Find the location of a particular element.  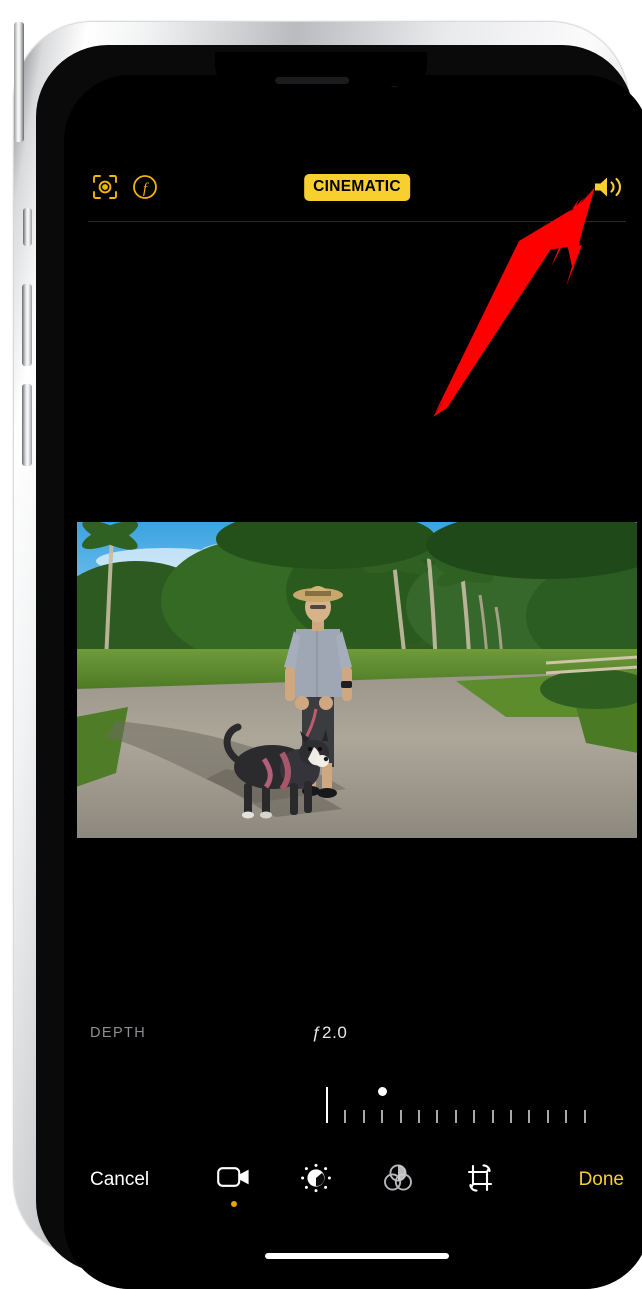

depth-slider is located at coordinates (353, 1100).